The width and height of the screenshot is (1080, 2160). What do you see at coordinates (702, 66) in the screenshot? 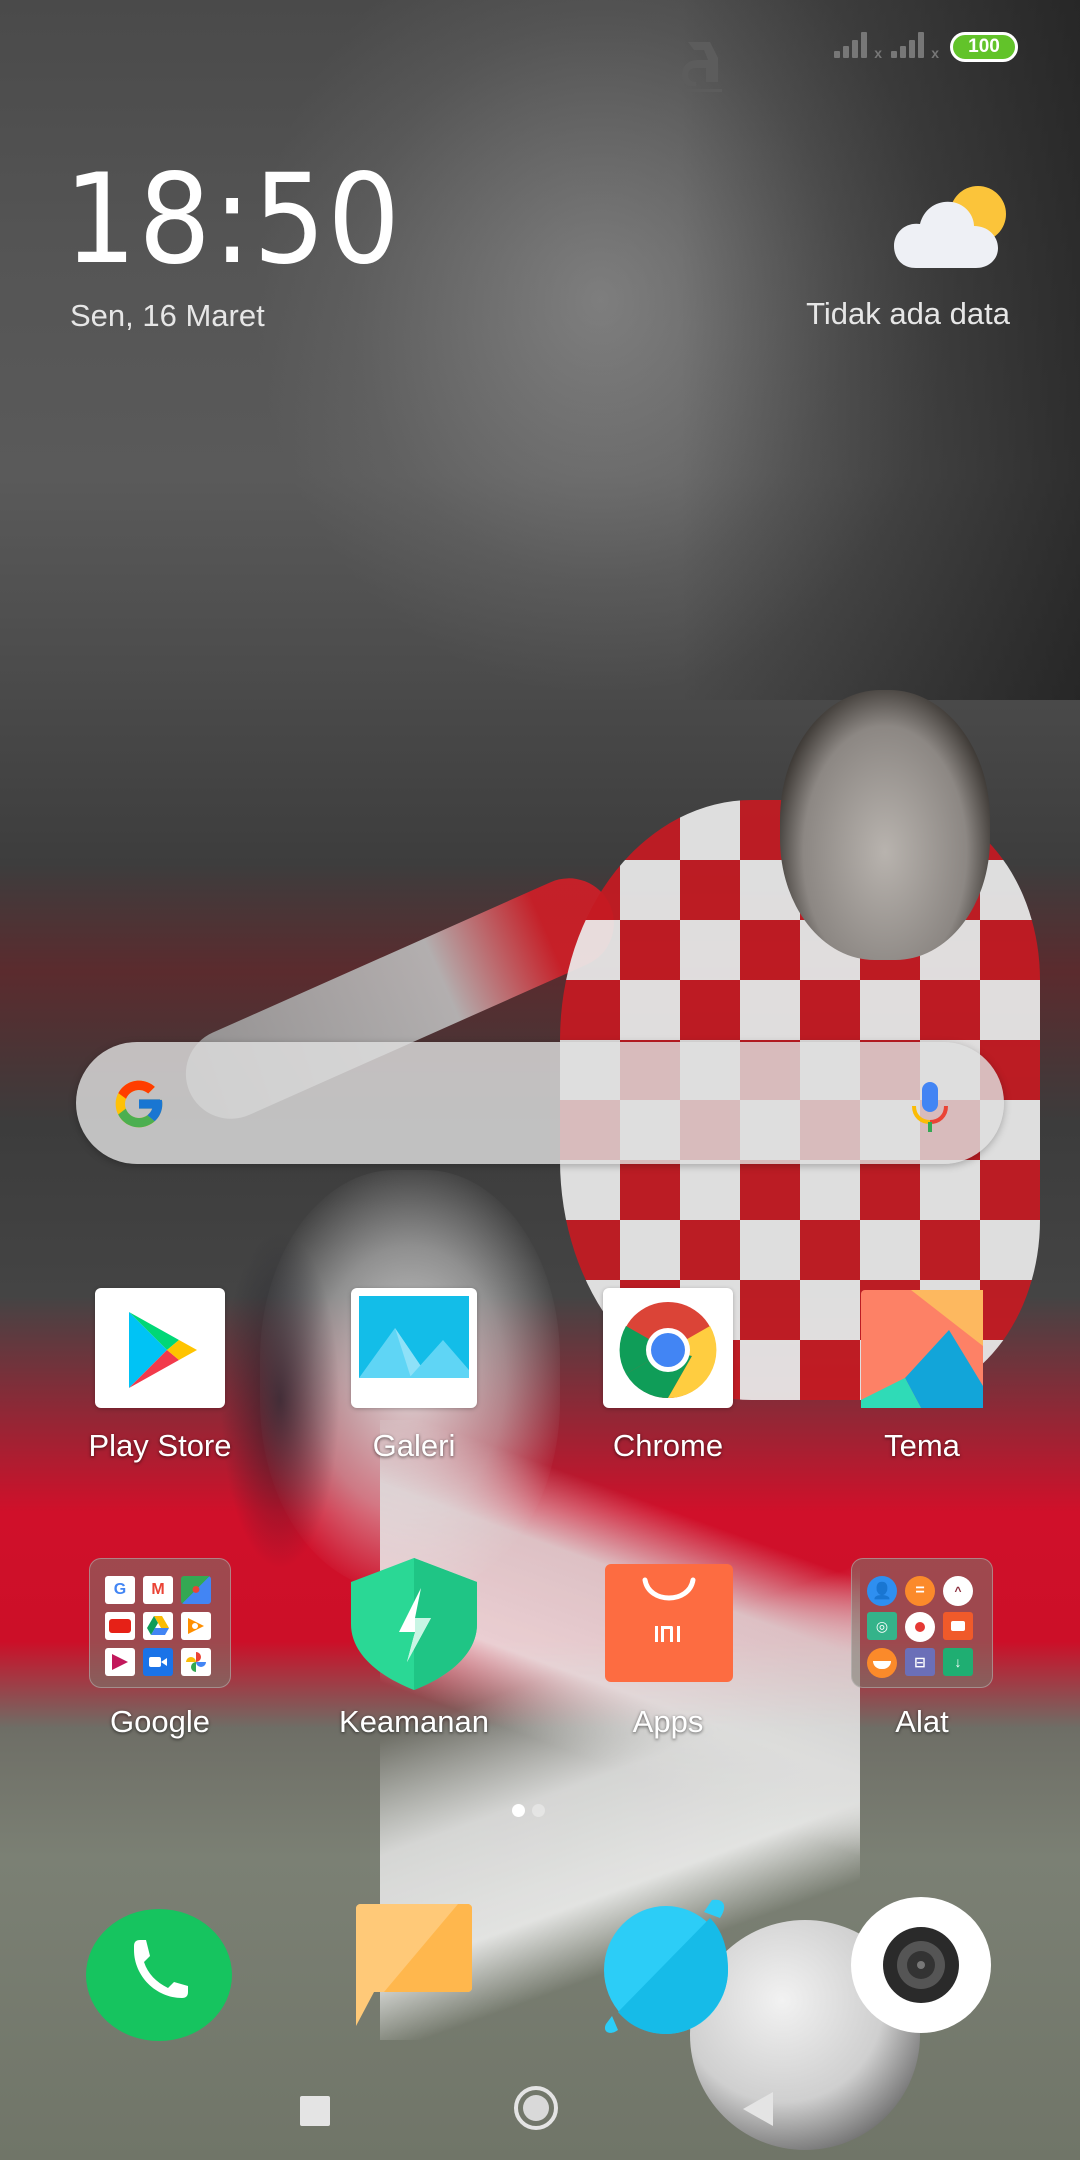
I see `aplikasi-logo-icon` at bounding box center [702, 66].